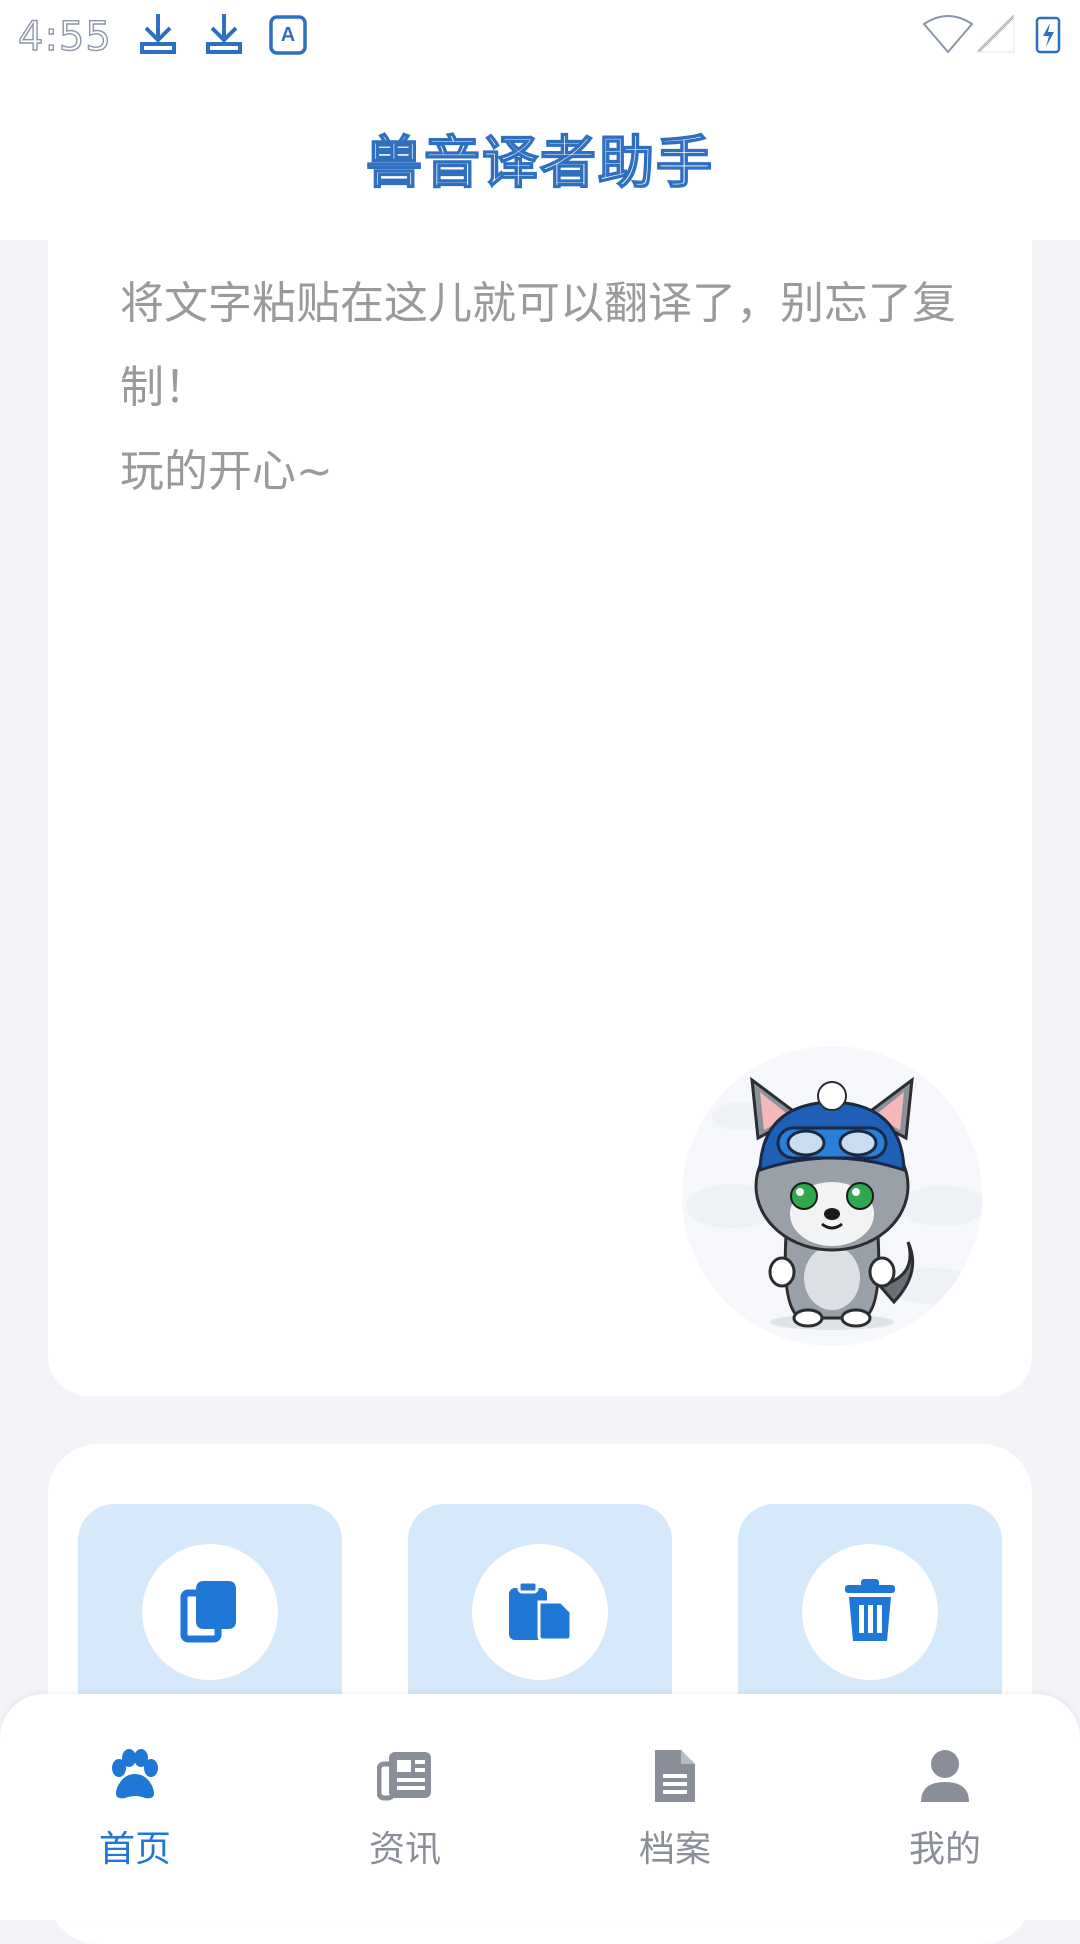  Describe the element at coordinates (540, 38) in the screenshot. I see `status-bar: 4:55 A` at that location.